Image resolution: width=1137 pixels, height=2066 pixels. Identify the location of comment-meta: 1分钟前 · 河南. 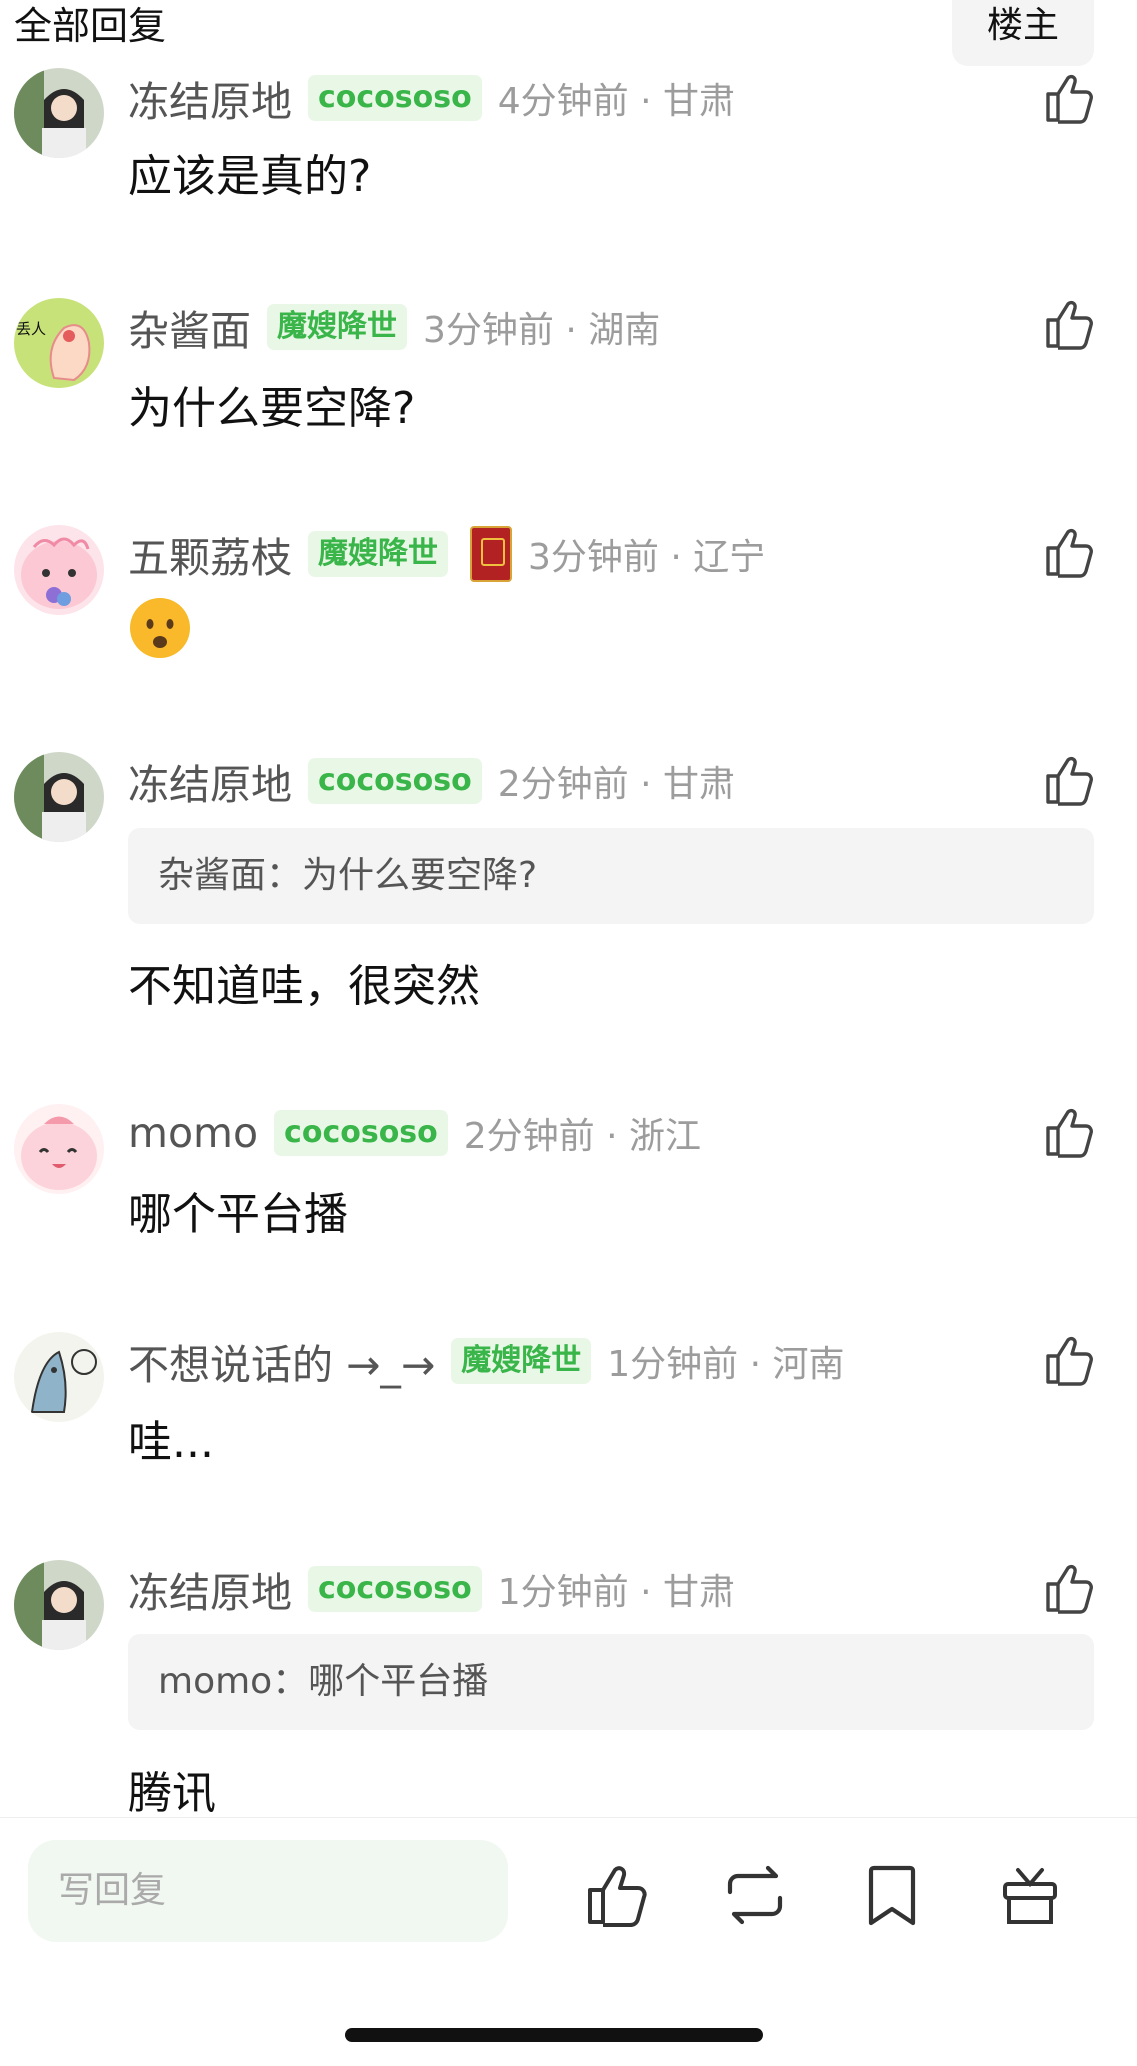
(726, 1364).